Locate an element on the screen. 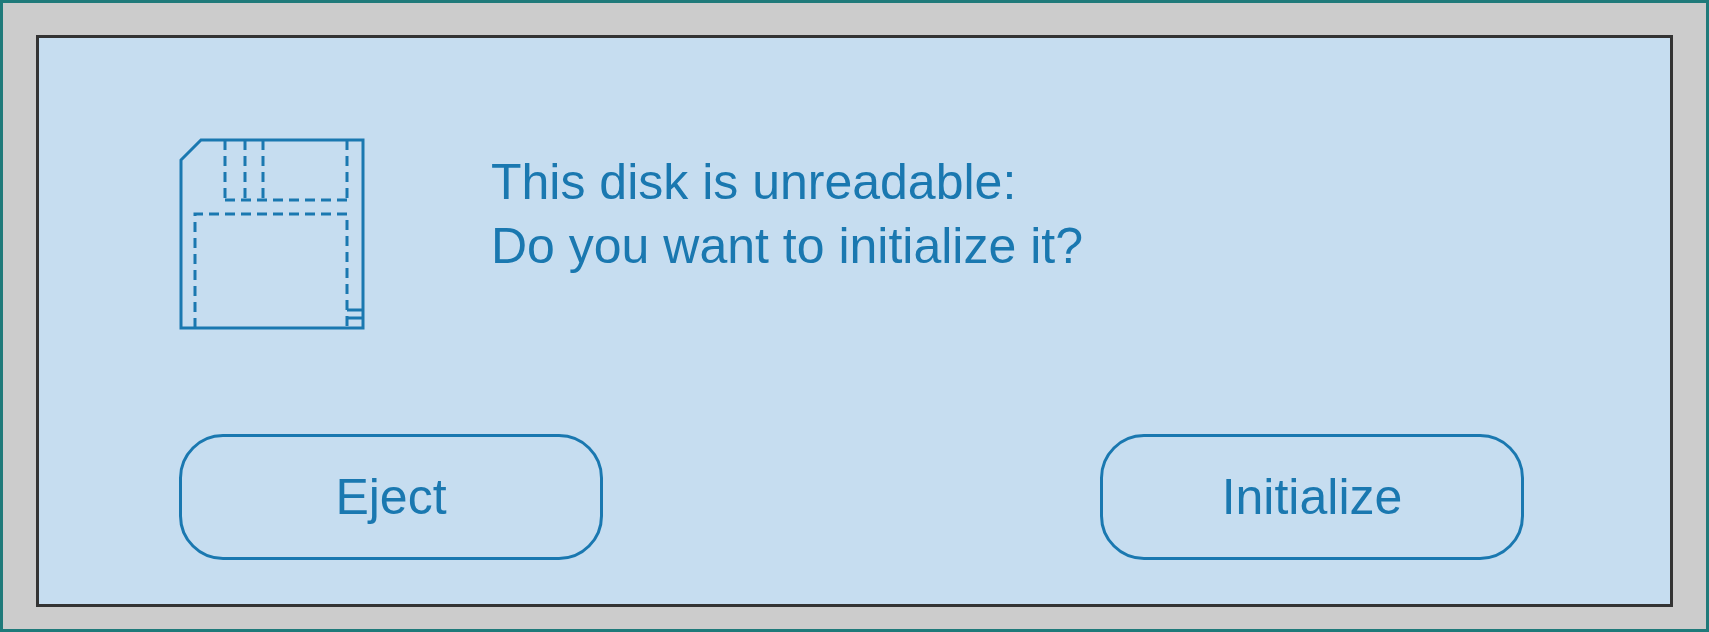 The image size is (1709, 632). message-text: This disk is unreadable: is located at coordinates (754, 182).